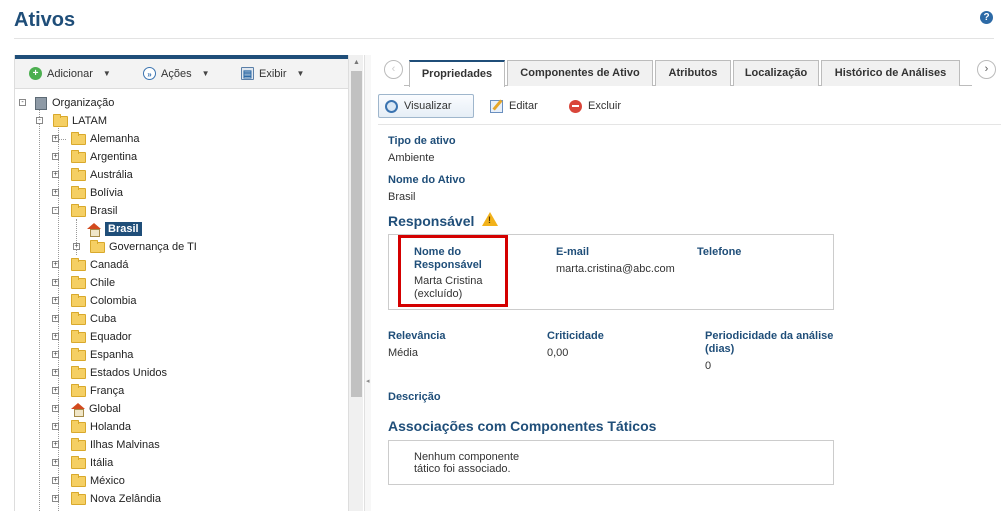  Describe the element at coordinates (86, 409) in the screenshot. I see `tree-node-country: + Global` at that location.